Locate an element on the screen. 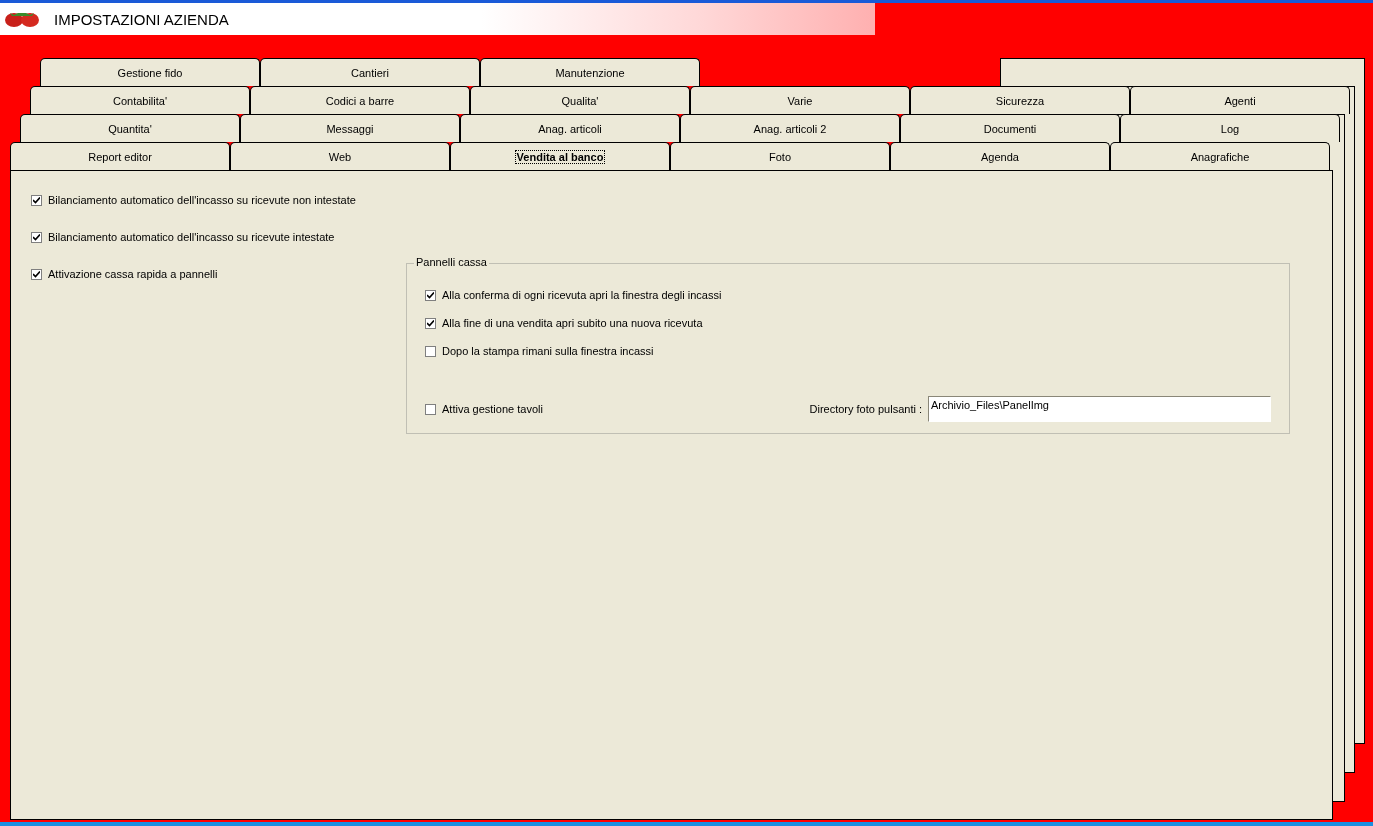 The height and width of the screenshot is (826, 1373). tab: Anag. articoli is located at coordinates (570, 128).